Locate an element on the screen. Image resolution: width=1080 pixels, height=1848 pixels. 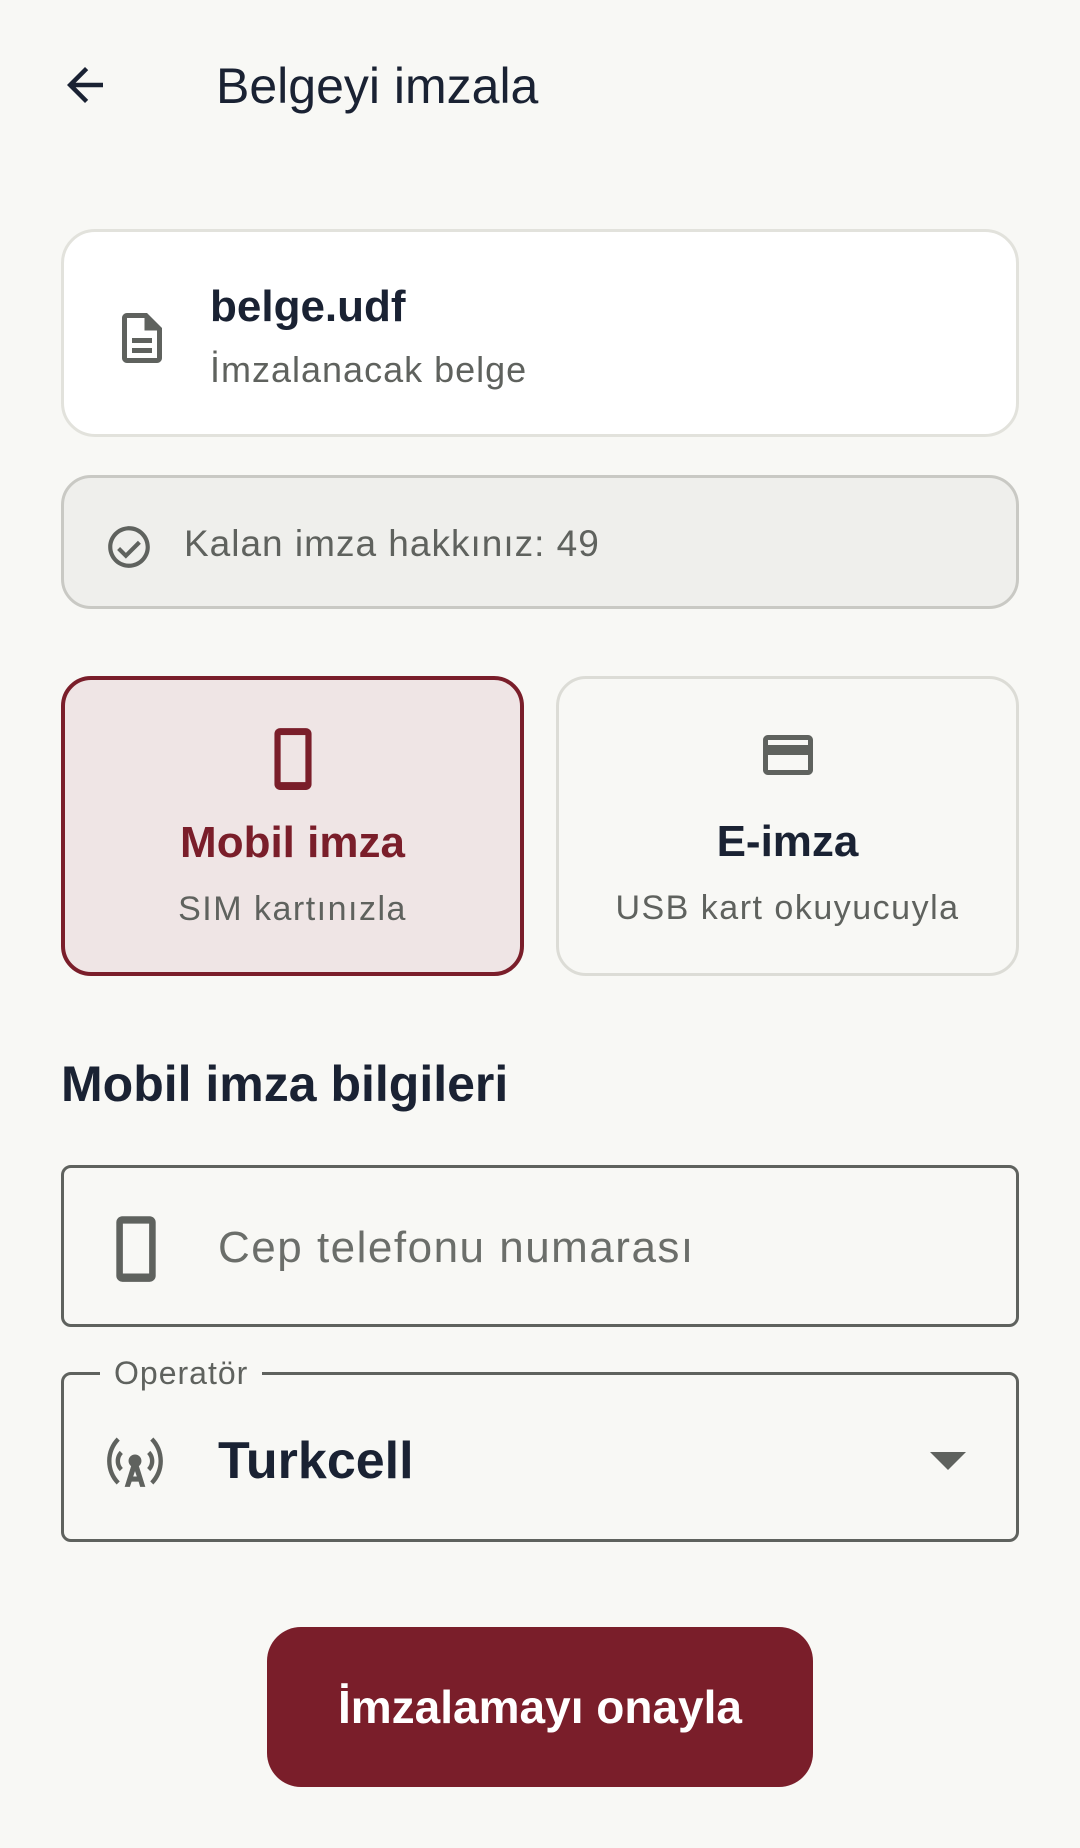
page-title: Belgeyi imzala is located at coordinates (377, 86).